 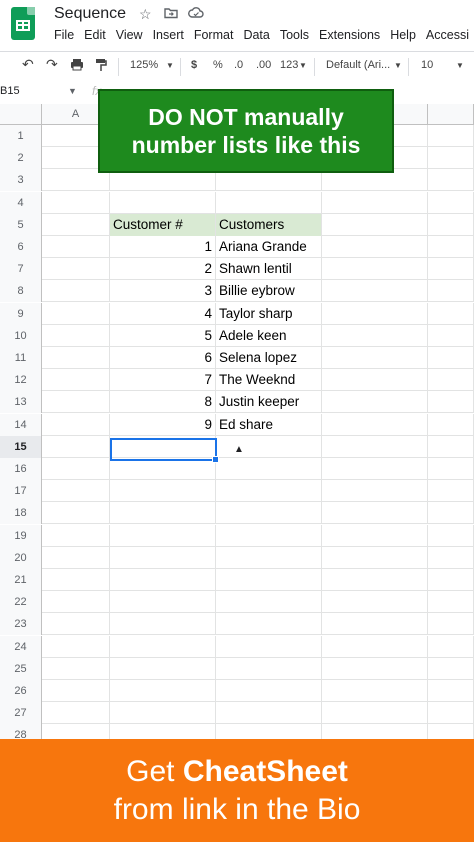 What do you see at coordinates (21, 402) in the screenshot?
I see `row-number: 13` at bounding box center [21, 402].